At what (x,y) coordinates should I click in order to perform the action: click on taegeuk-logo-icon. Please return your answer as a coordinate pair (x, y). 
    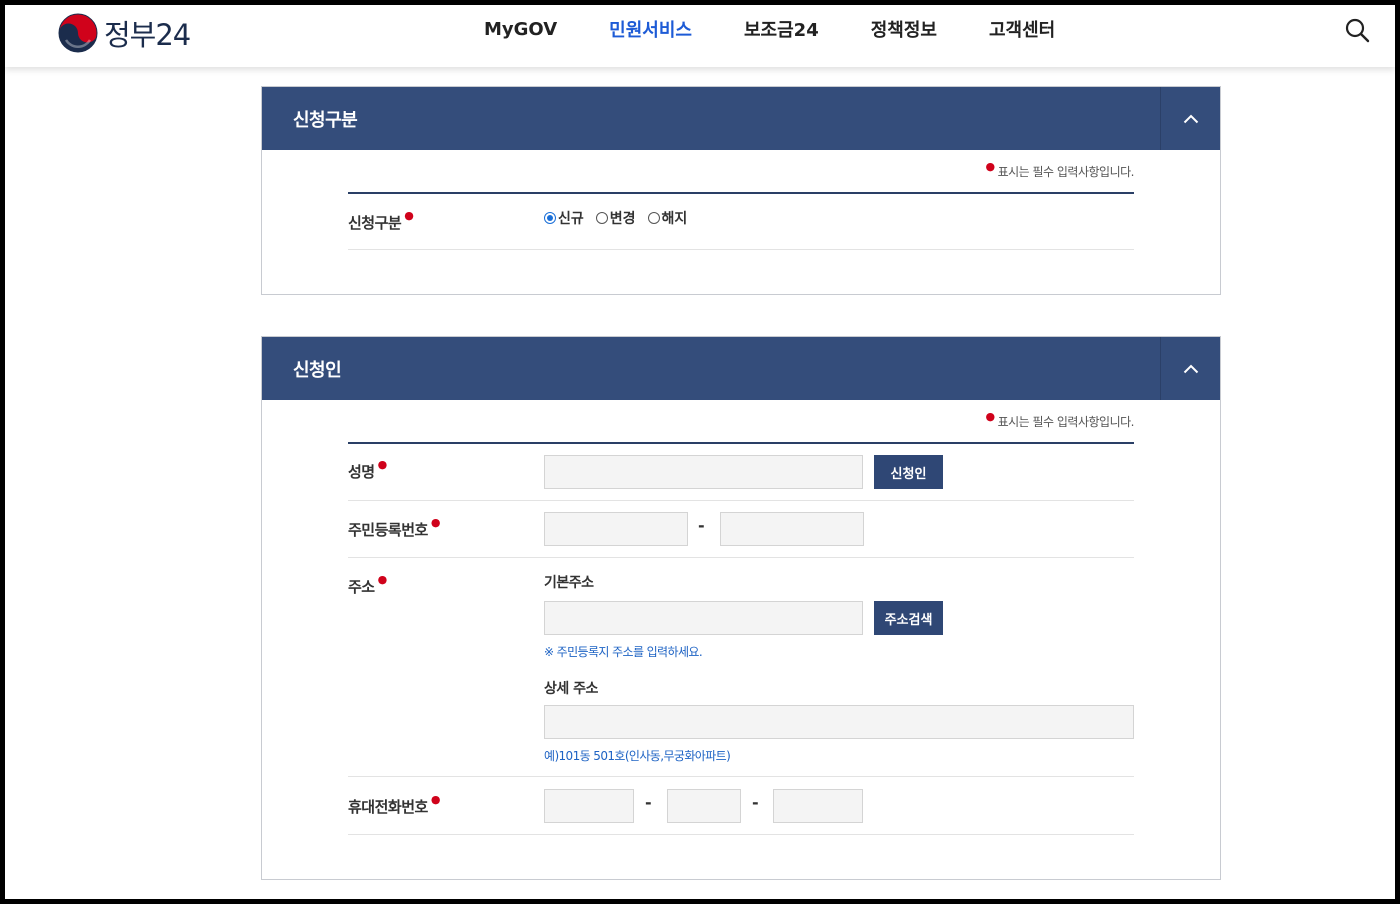
    Looking at the image, I should click on (78, 33).